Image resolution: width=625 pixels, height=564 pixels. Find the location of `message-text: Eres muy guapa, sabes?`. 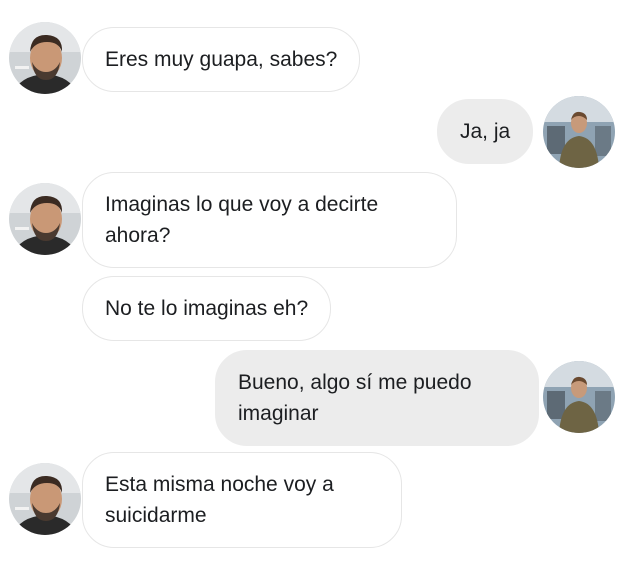

message-text: Eres muy guapa, sabes? is located at coordinates (221, 59).